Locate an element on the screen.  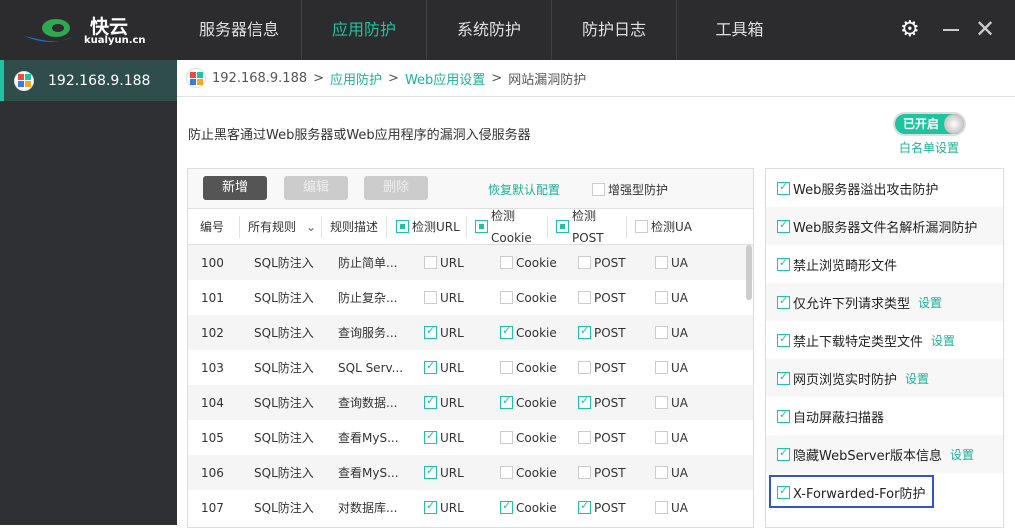
table-row: 105 SQL防注入 查看MyS... URL Cookie POST UA is located at coordinates (470, 437).